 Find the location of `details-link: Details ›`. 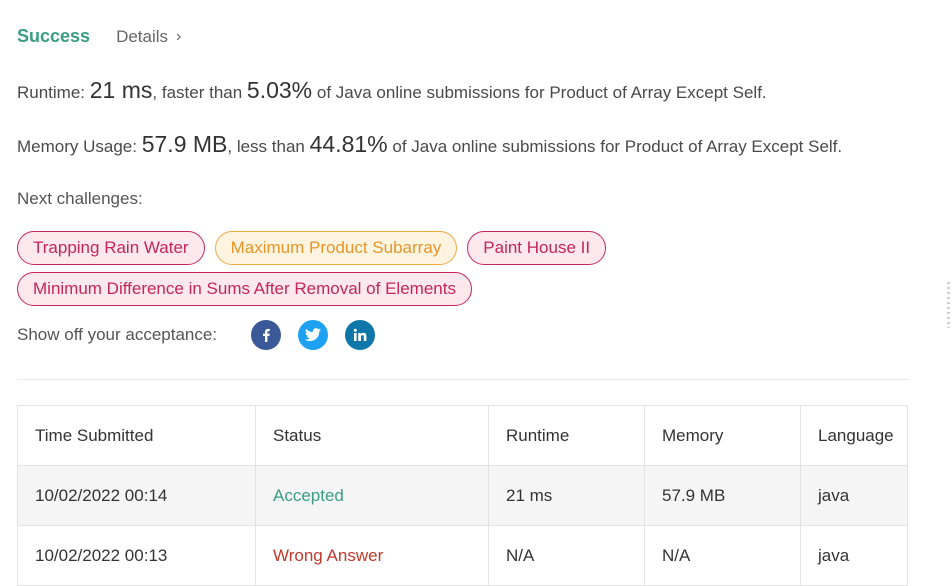

details-link: Details › is located at coordinates (148, 37).